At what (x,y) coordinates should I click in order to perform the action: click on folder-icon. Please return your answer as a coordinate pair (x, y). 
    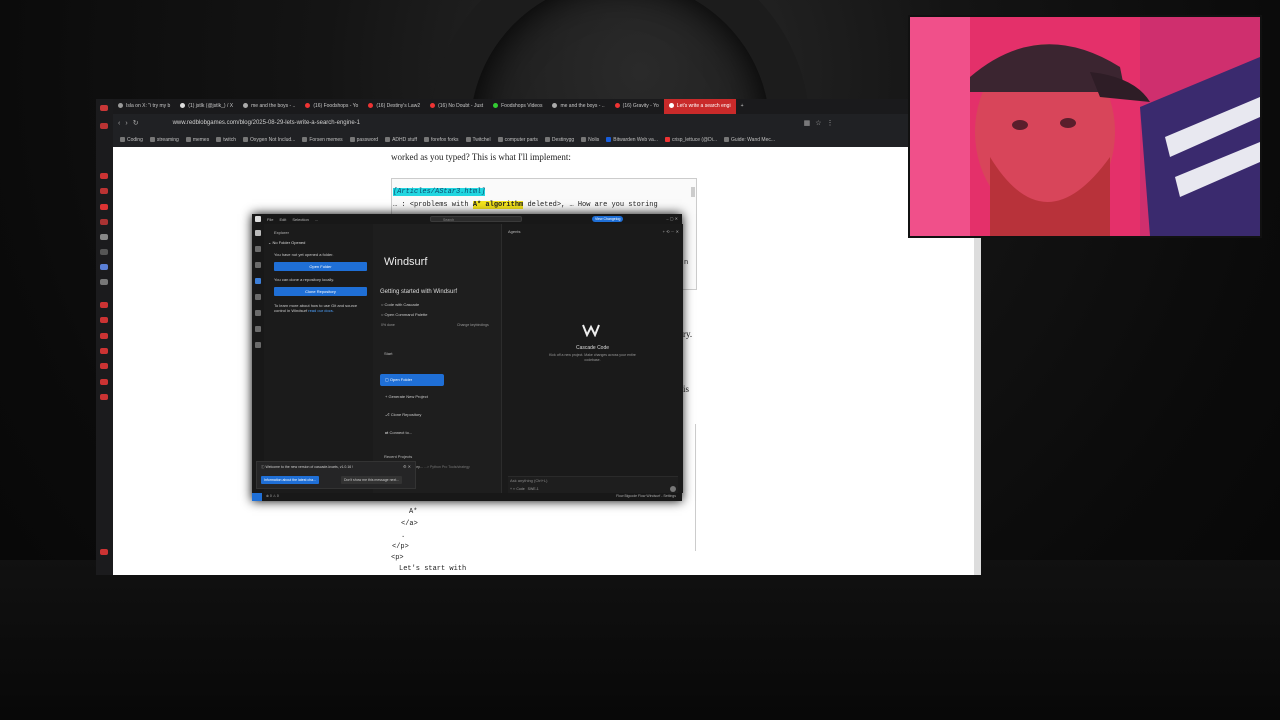
    Looking at the image, I should click on (426, 139).